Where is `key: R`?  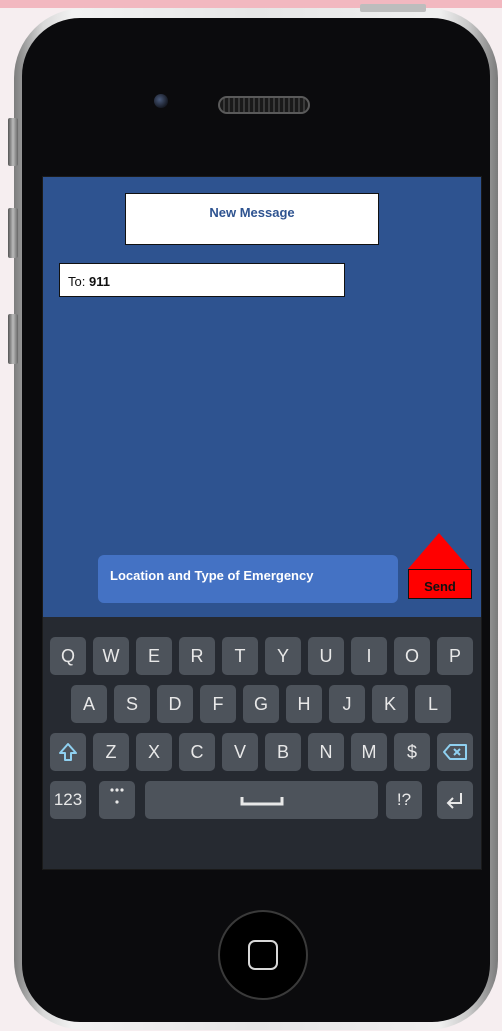
key: R is located at coordinates (197, 656).